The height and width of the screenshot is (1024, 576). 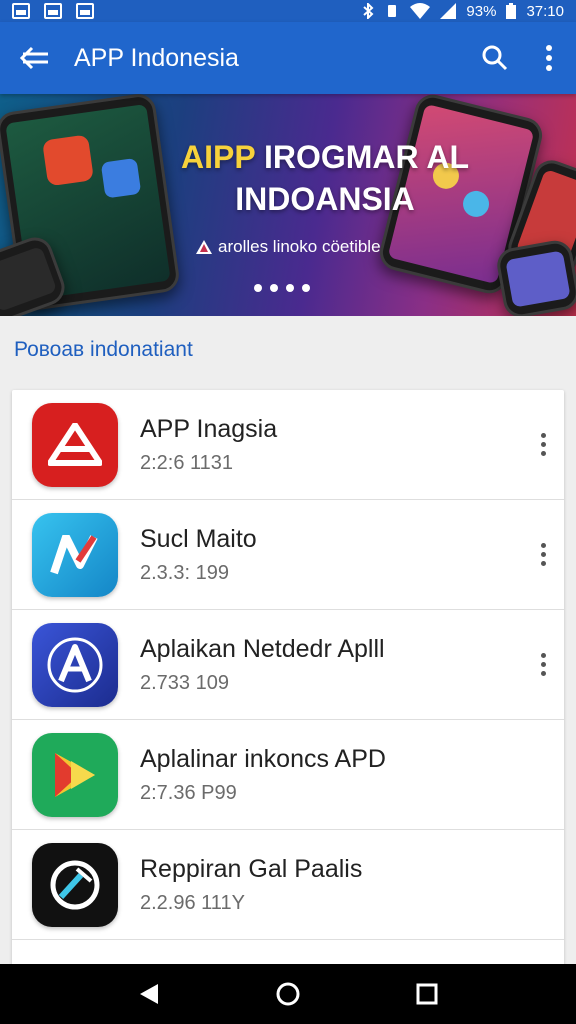 I want to click on banner-headline-rest: IROGMAR AL, so click(x=362, y=157).